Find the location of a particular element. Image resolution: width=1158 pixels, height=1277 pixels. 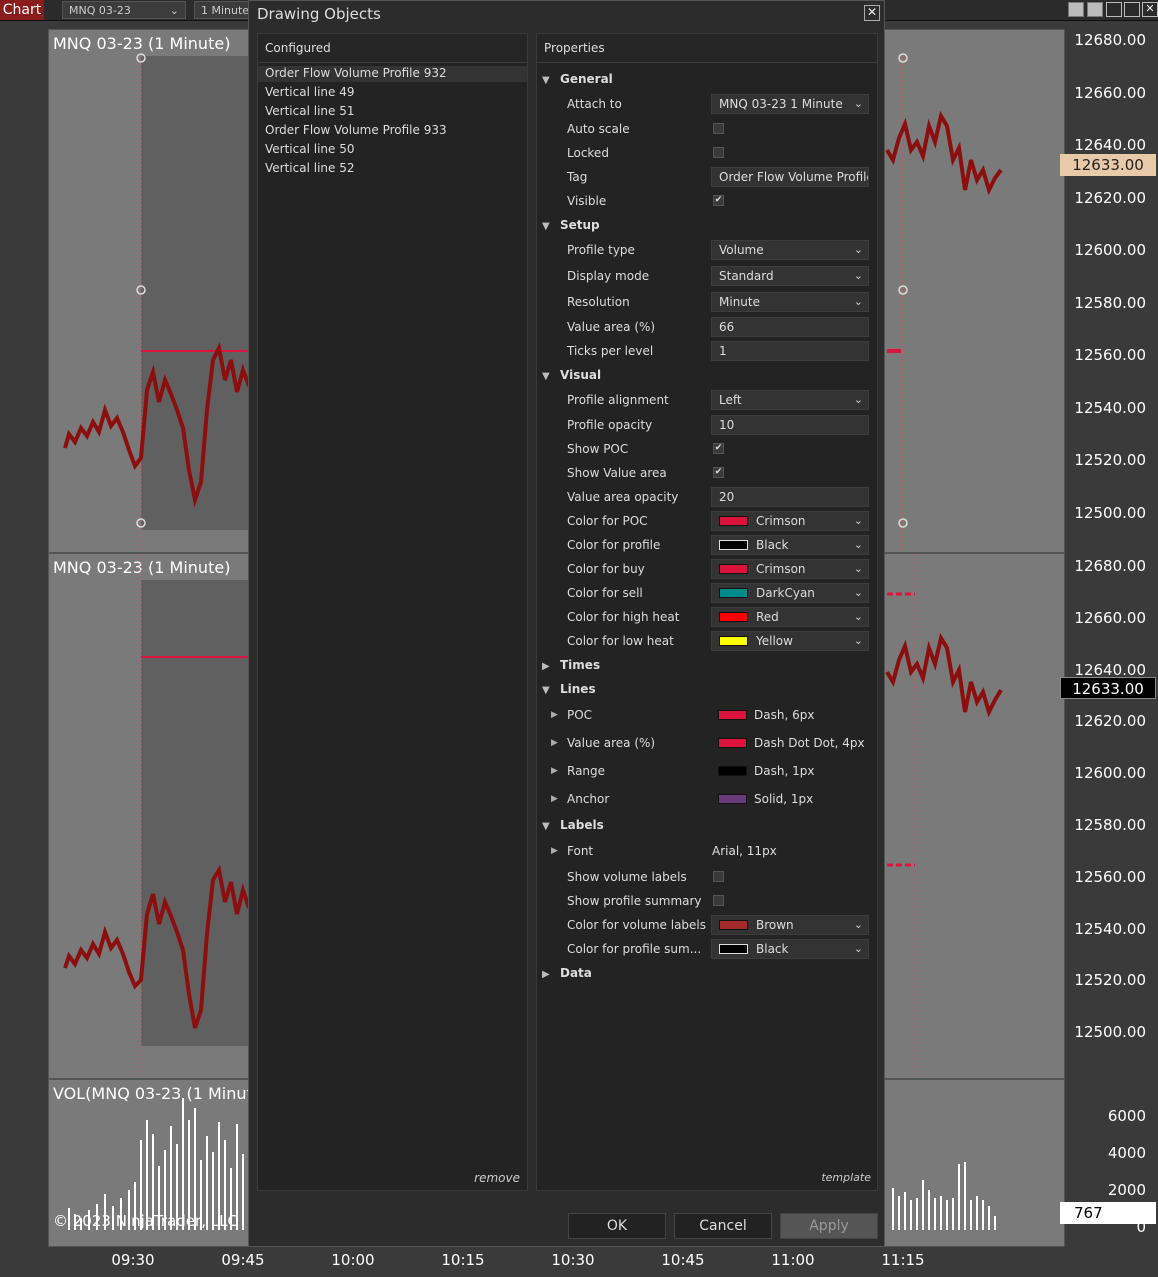

interval-selector: 1 Minute is located at coordinates (224, 10).